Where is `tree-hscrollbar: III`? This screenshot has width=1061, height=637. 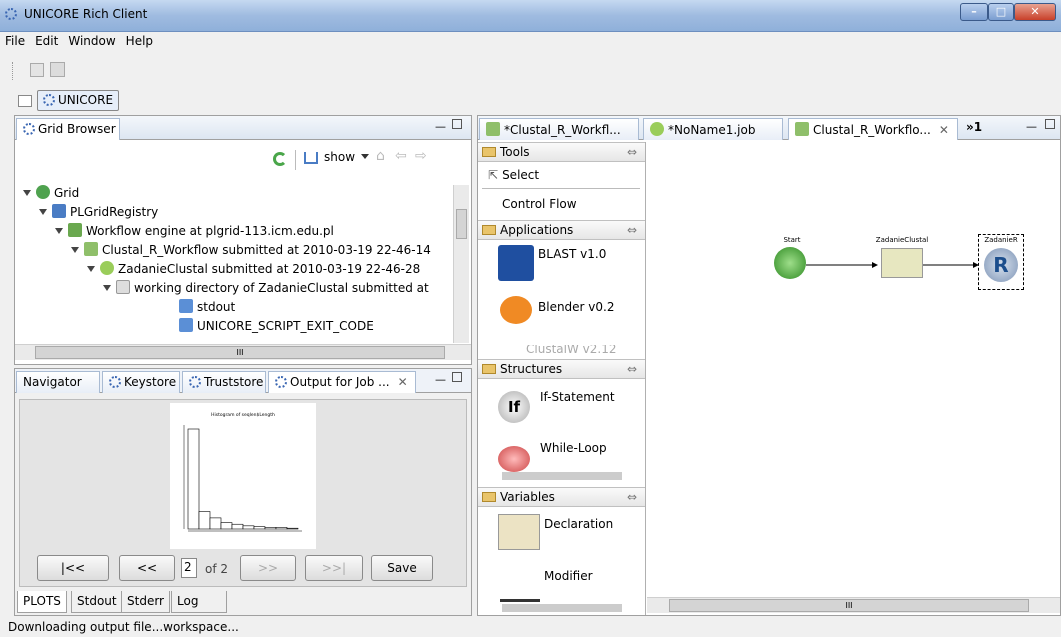 tree-hscrollbar: III is located at coordinates (243, 352).